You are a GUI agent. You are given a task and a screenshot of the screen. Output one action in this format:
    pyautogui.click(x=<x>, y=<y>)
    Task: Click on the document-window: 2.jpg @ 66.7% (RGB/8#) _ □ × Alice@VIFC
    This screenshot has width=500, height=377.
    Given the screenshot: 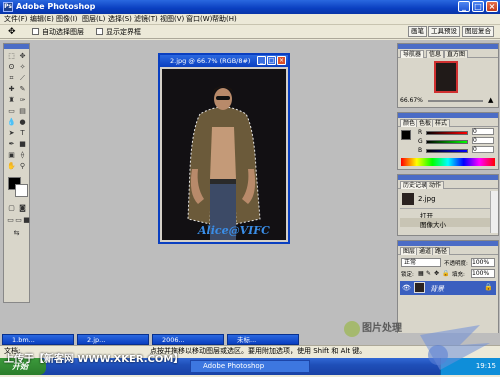 What is the action you would take?
    pyautogui.click(x=224, y=148)
    